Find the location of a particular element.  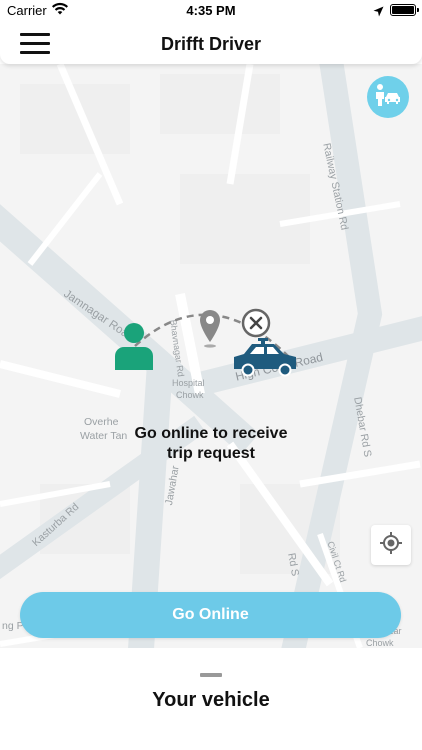

vehicle-bottom-sheet: Your vehicle is located at coordinates (211, 699).